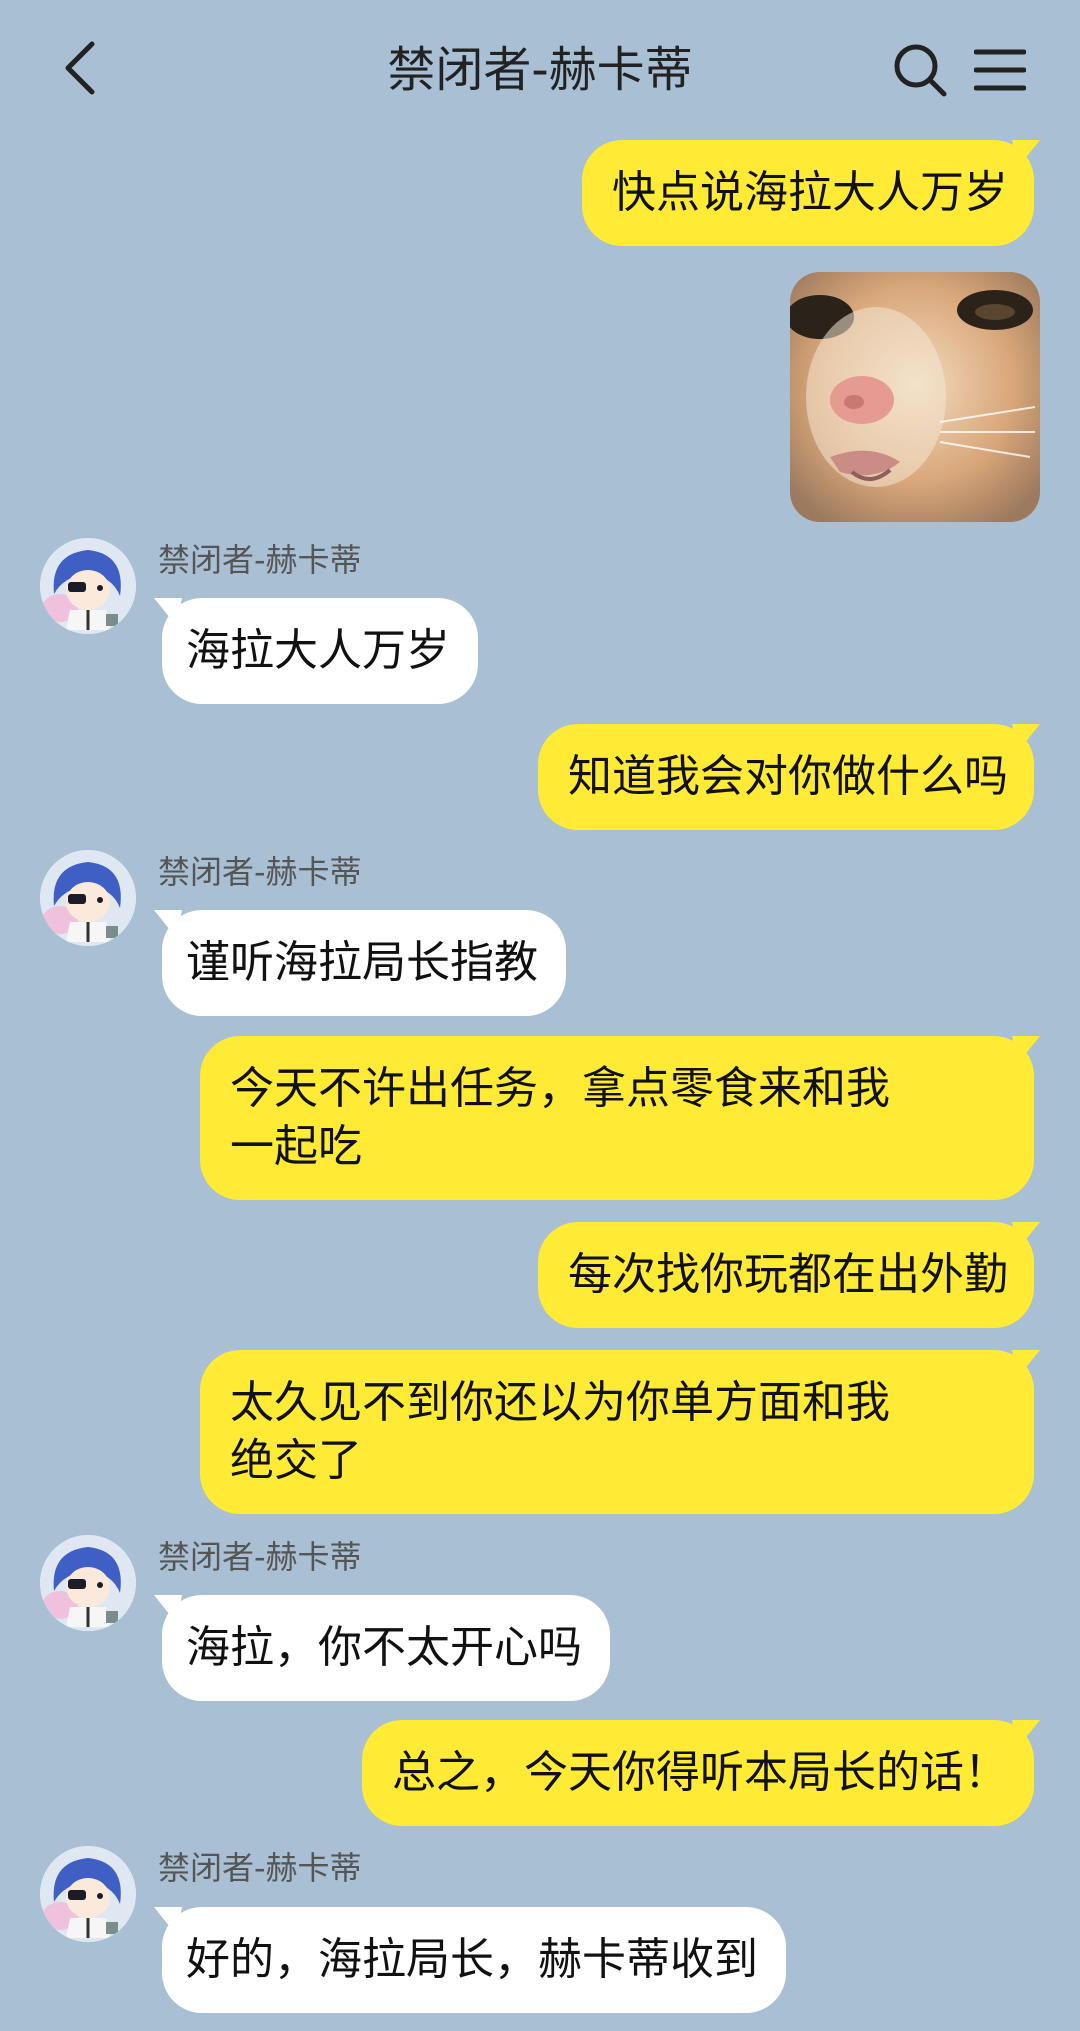 This screenshot has height=2031, width=1080. I want to click on message-bubble-incoming: 好的，海拉局长，赫卡蒂收到, so click(474, 1960).